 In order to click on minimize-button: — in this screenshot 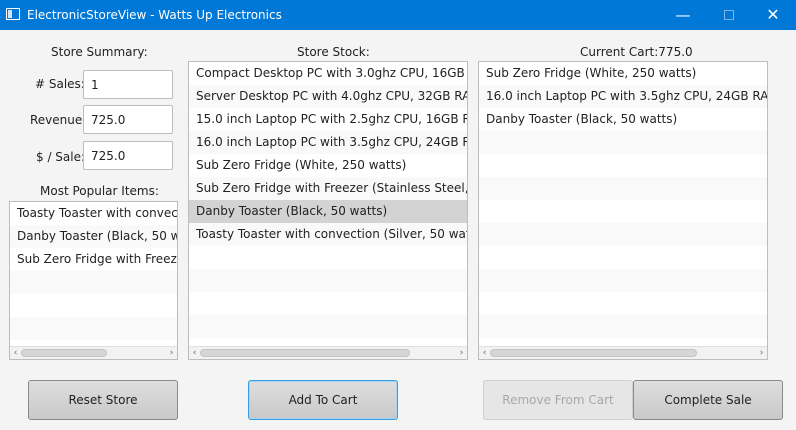, I will do `click(683, 15)`.